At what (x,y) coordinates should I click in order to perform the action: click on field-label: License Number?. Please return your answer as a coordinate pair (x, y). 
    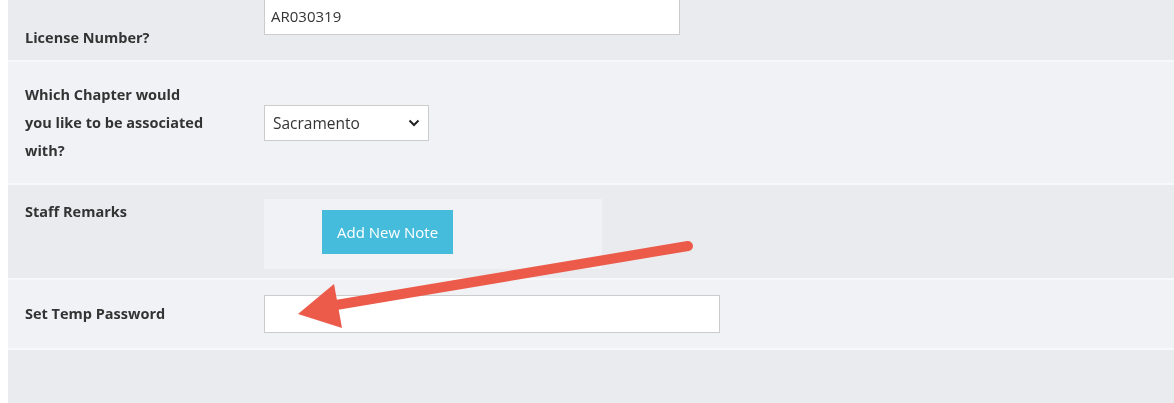
    Looking at the image, I should click on (88, 38).